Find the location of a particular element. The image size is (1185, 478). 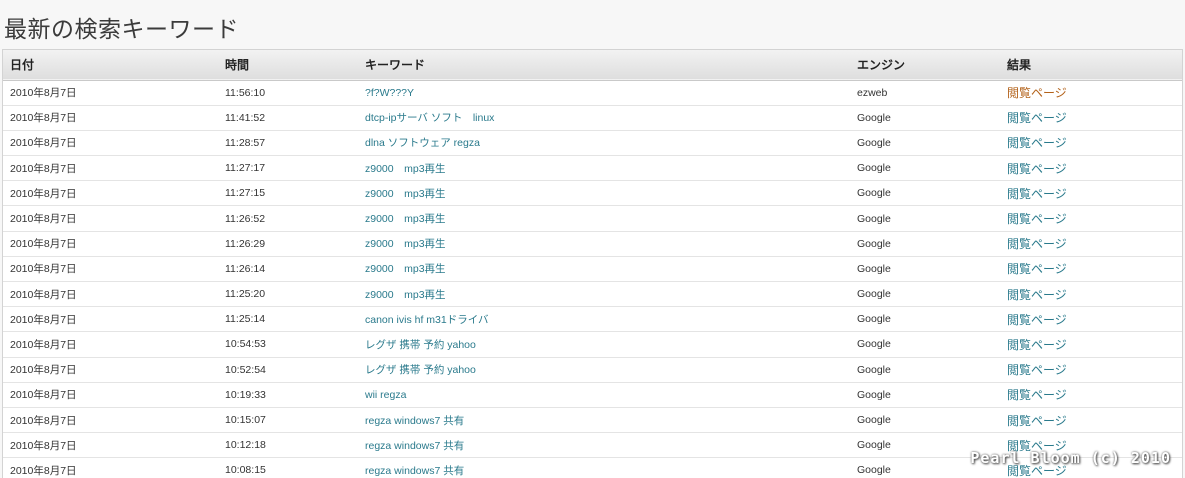

cell-time: 10:08:15 is located at coordinates (245, 470).